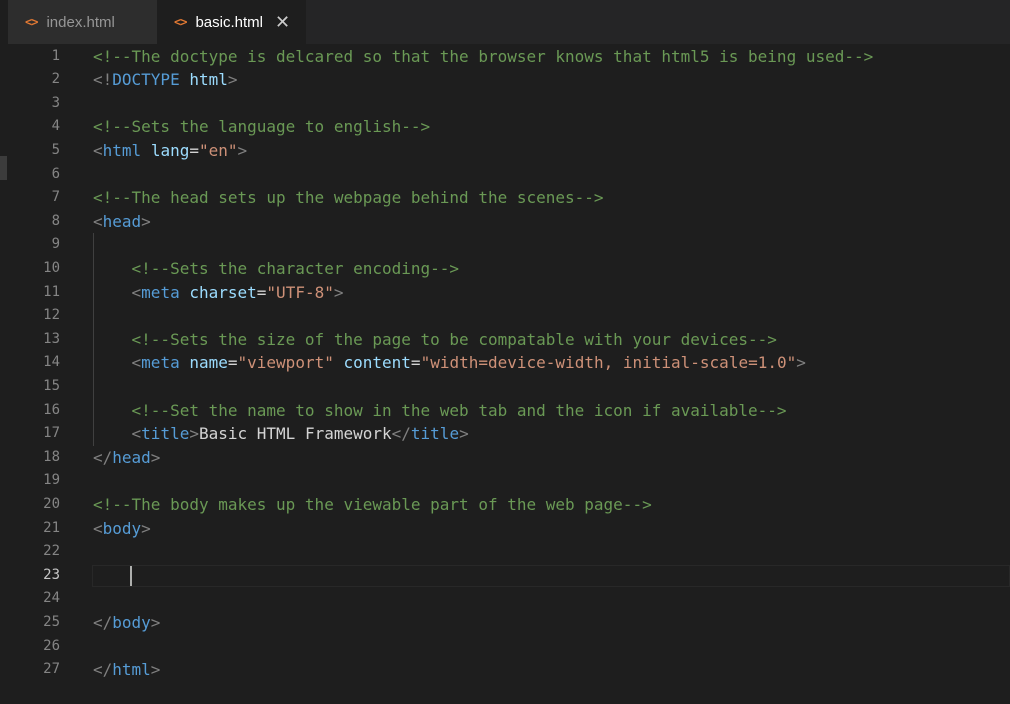  What do you see at coordinates (51, 574) in the screenshot?
I see `line-number: 23` at bounding box center [51, 574].